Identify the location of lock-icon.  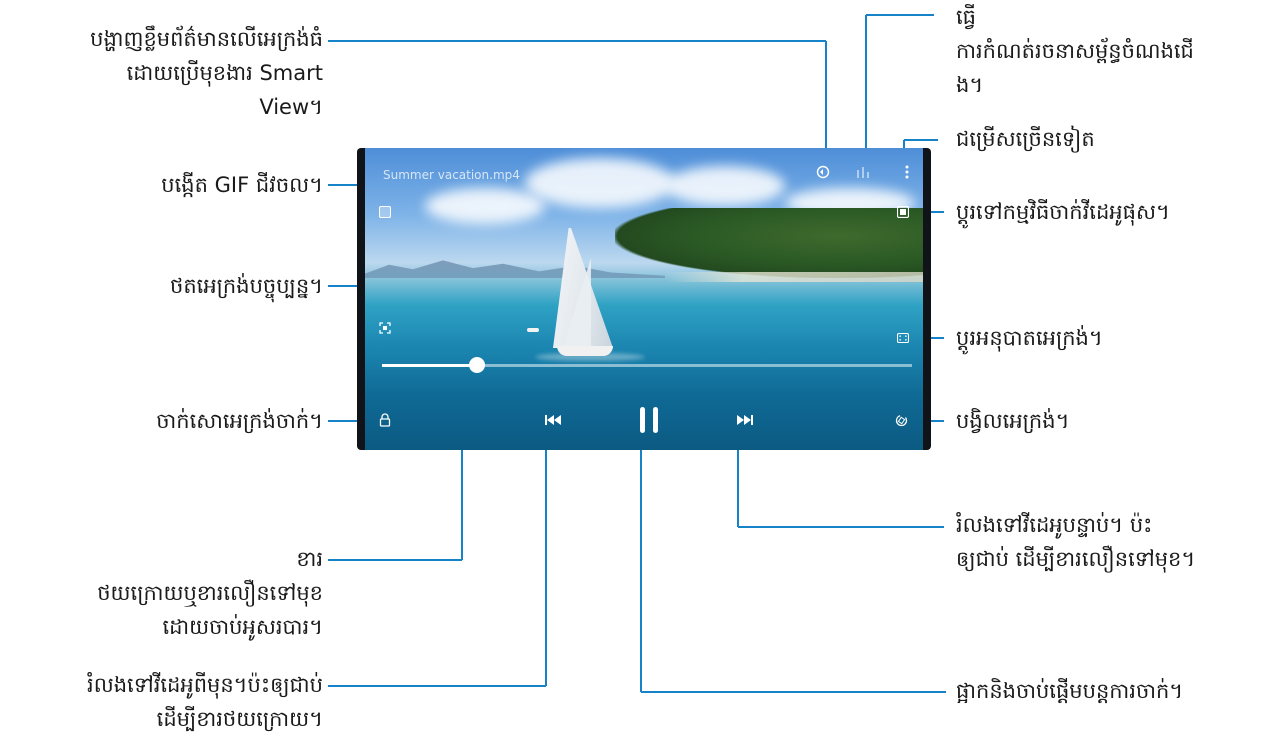
(385, 420).